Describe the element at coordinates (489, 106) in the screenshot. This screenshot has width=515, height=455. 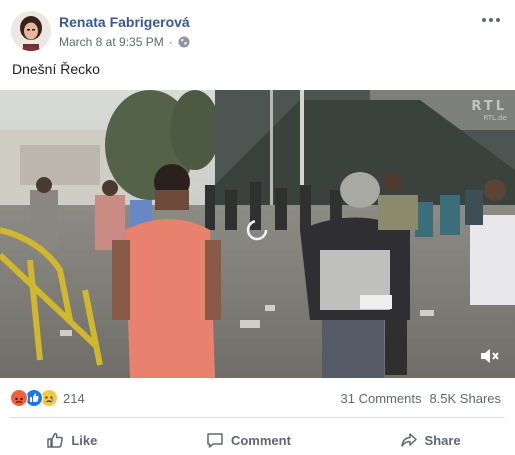
I see `watermark-logo: RTL` at that location.